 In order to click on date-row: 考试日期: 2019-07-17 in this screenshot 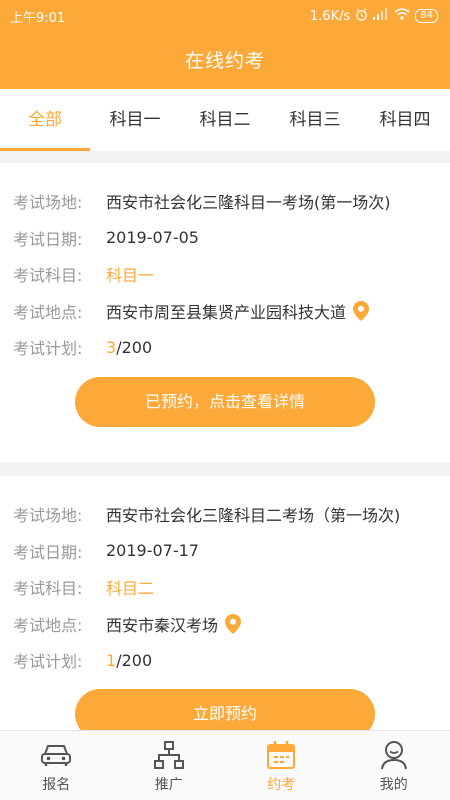, I will do `click(231, 551)`.